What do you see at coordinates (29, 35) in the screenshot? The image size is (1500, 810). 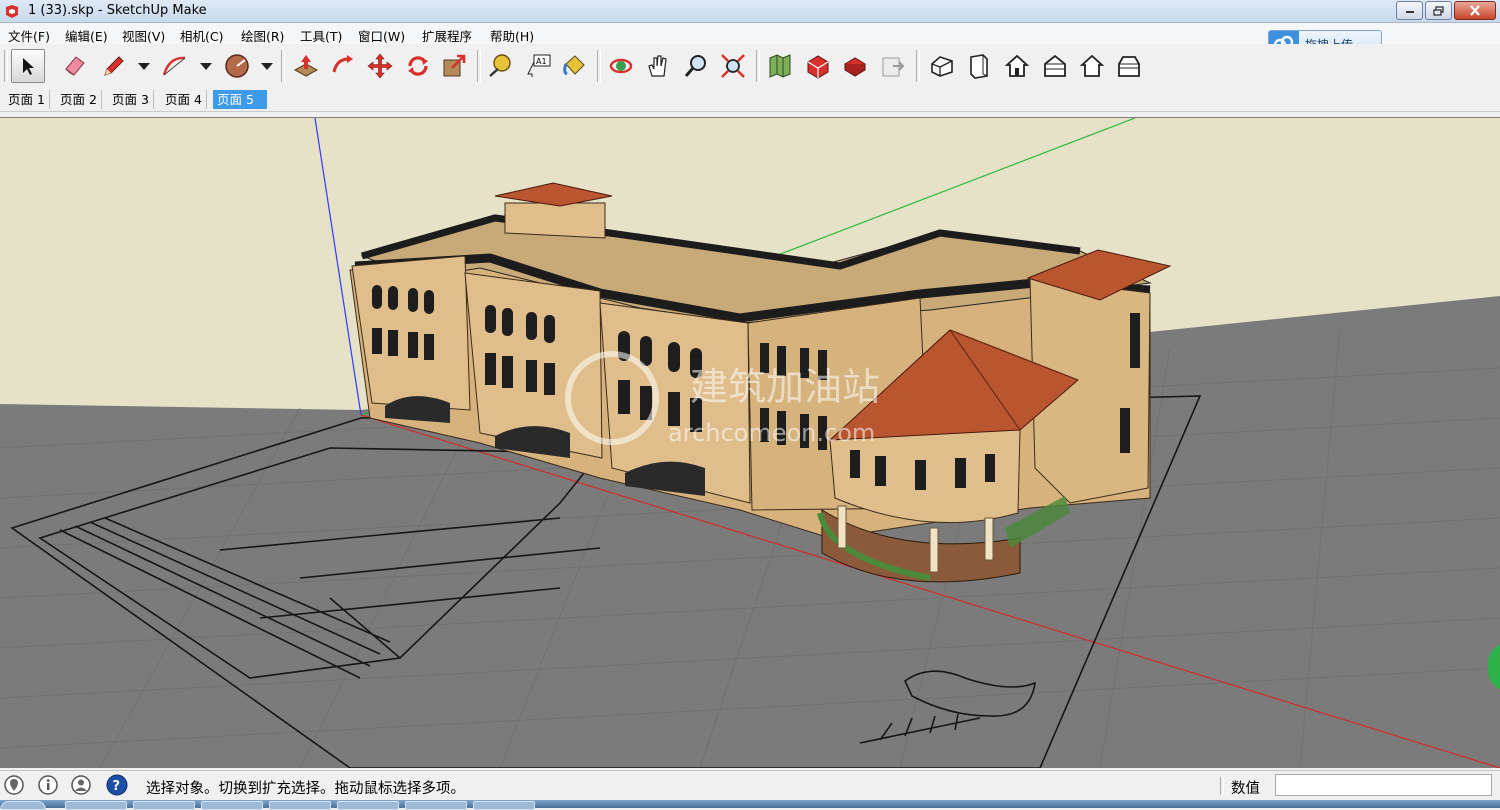 I see `menu-file: 文件(F)` at bounding box center [29, 35].